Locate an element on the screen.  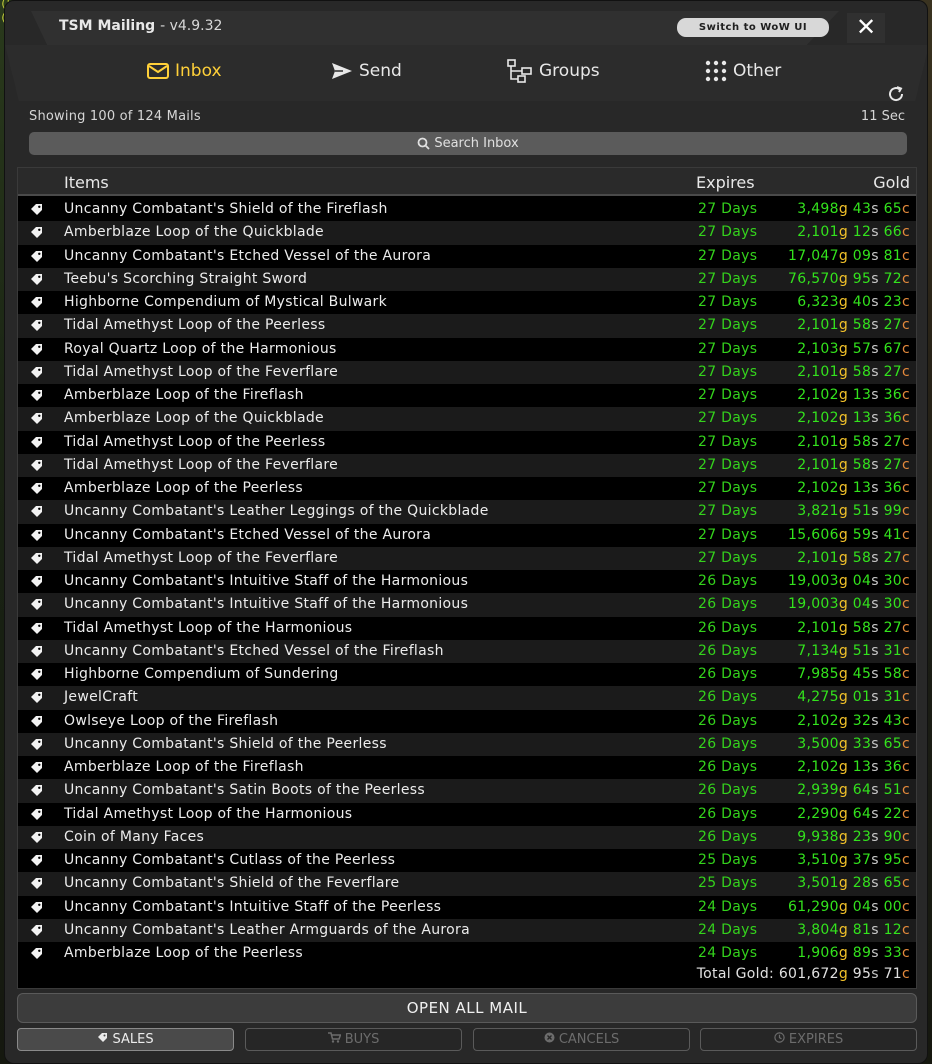
tab-groups: Groups is located at coordinates (553, 71).